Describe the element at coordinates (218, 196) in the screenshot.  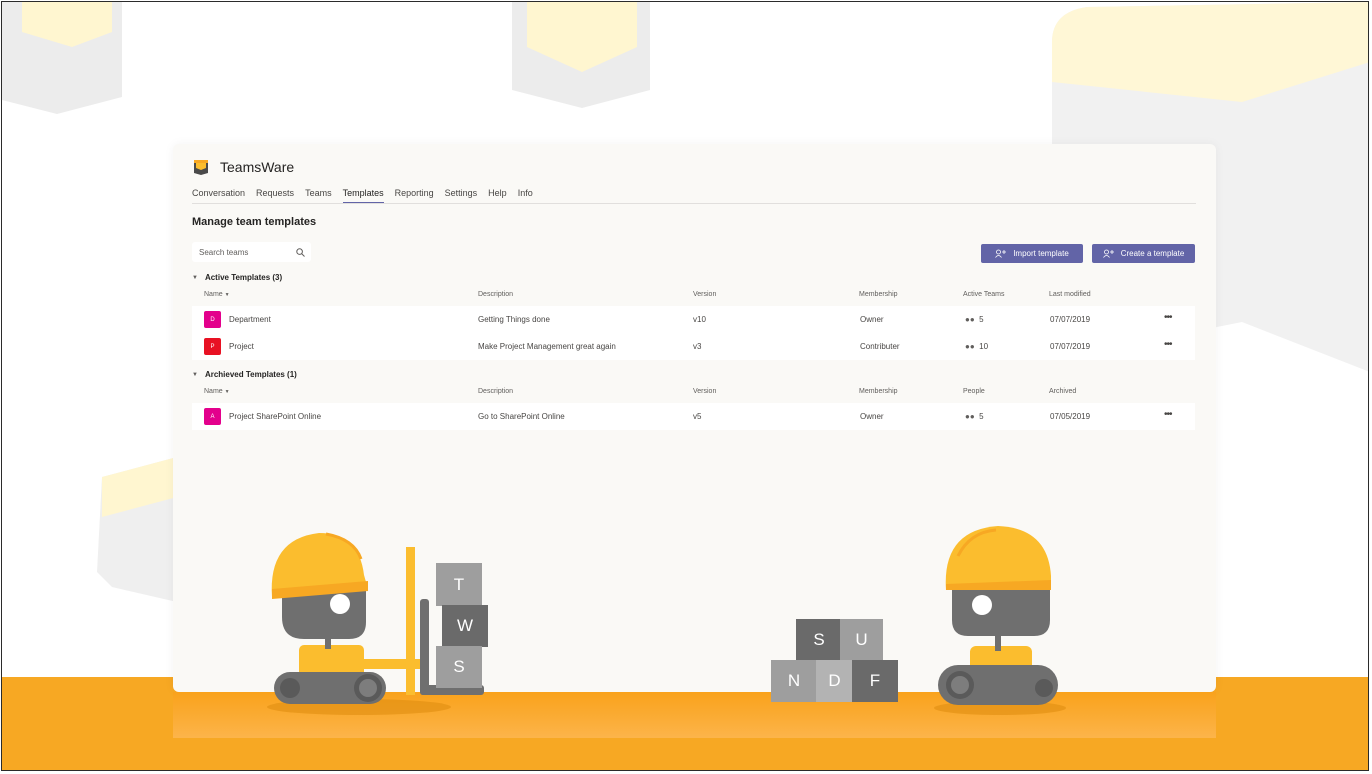
I see `tab-conversation: Conversation` at that location.